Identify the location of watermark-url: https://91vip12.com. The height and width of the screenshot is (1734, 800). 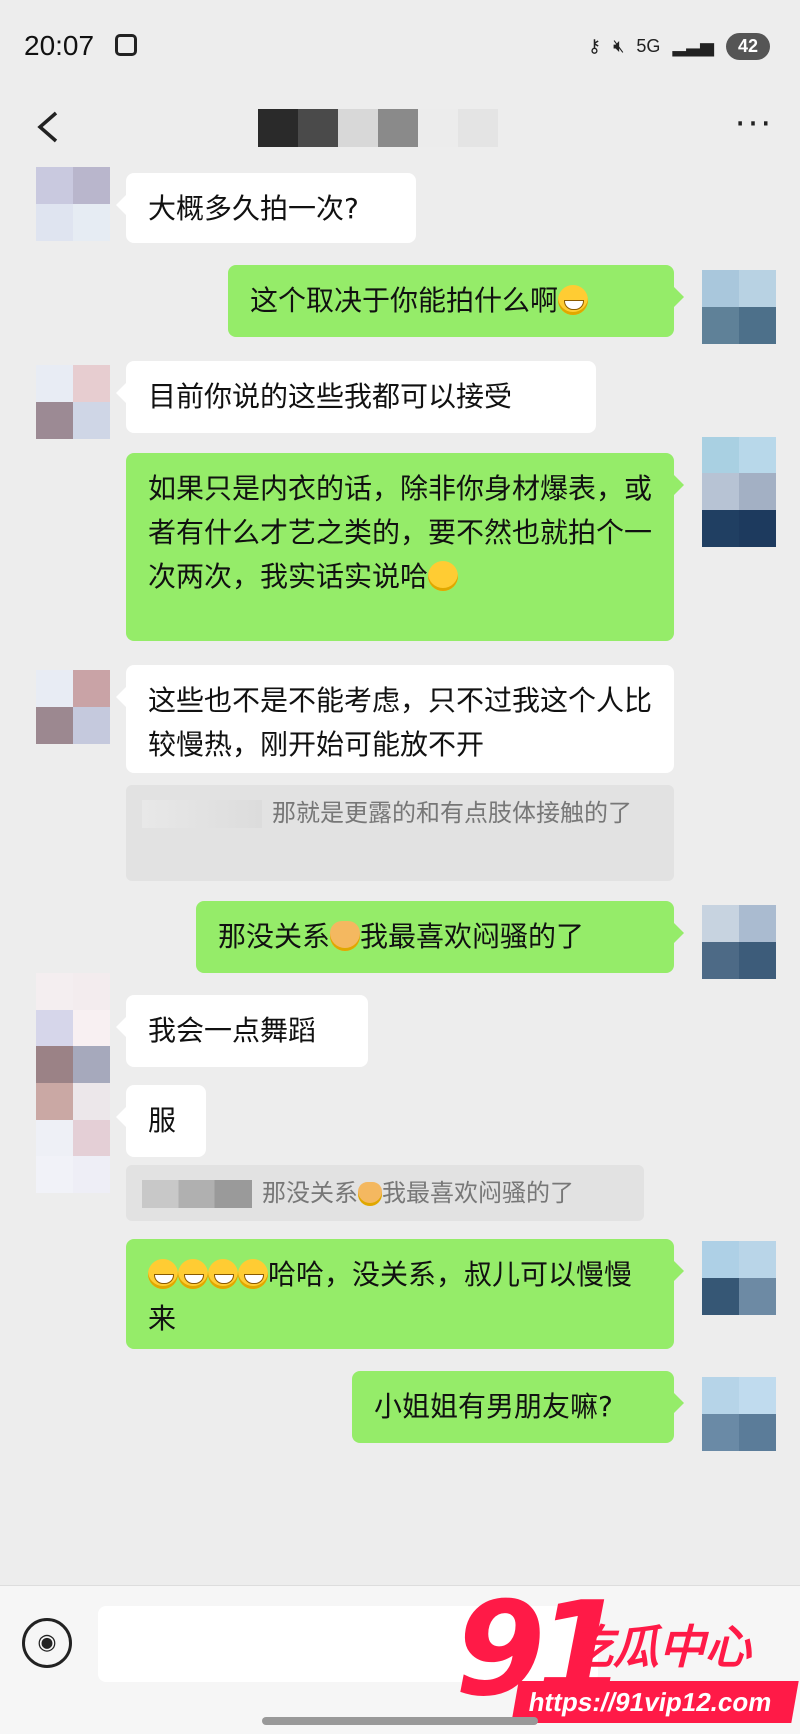
(655, 1702).